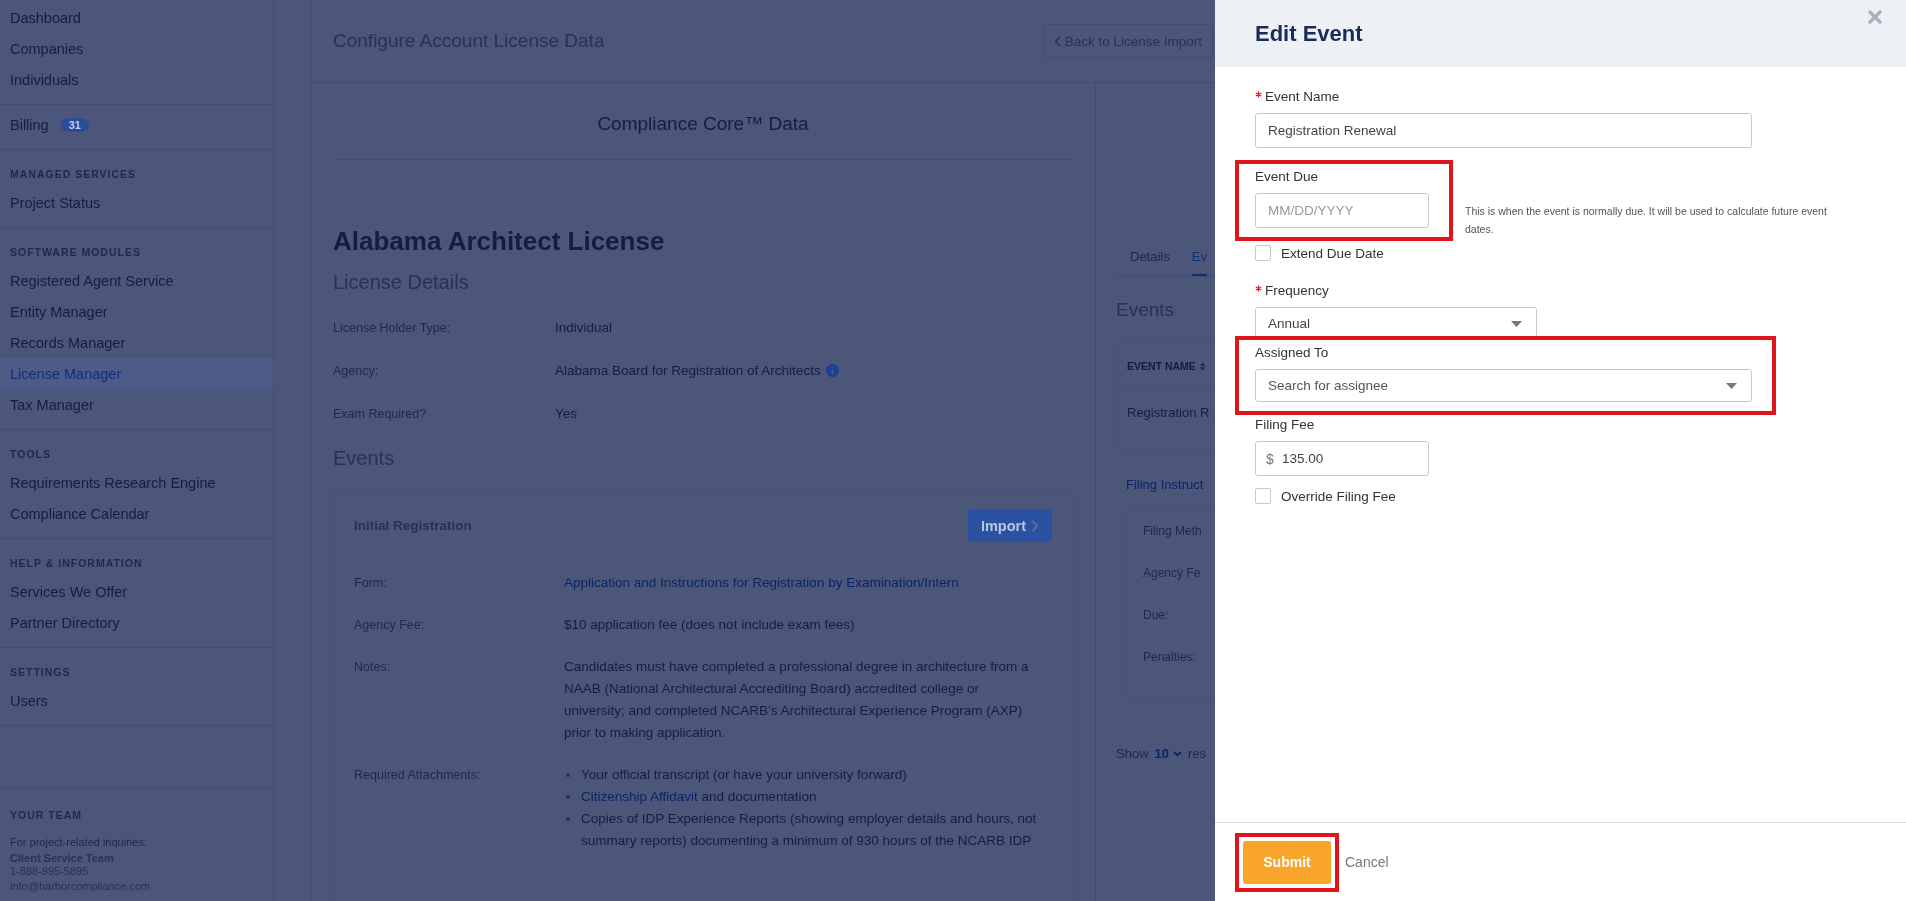 This screenshot has height=901, width=1906. What do you see at coordinates (1646, 220) in the screenshot?
I see `help-text: This is when the event is normally due. It will be used to calculate future event dates.` at bounding box center [1646, 220].